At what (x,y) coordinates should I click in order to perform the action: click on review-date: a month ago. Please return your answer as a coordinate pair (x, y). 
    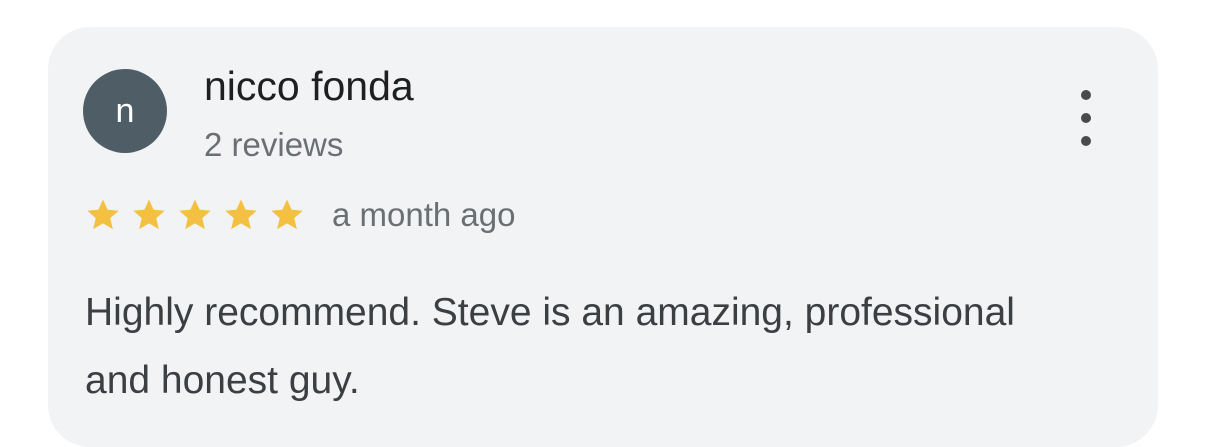
    Looking at the image, I should click on (424, 215).